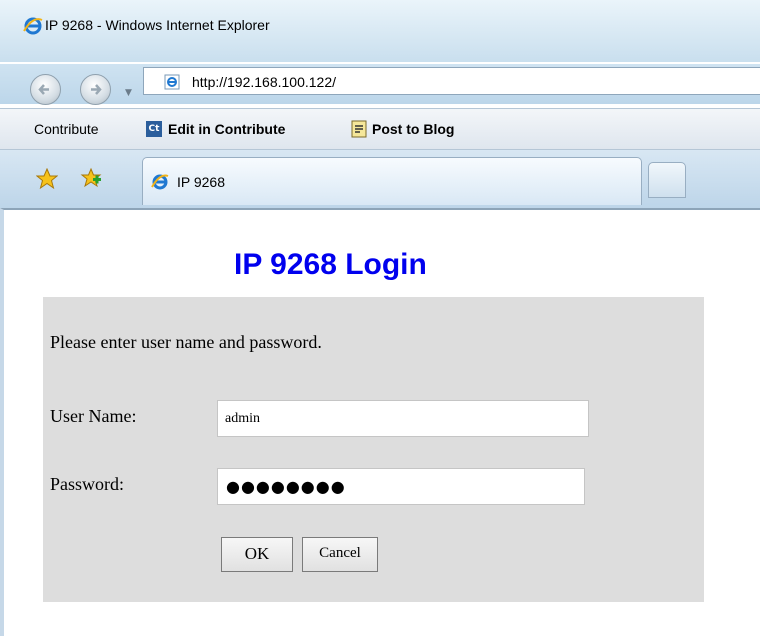  I want to click on tab-bar: IP 9268, so click(380, 179).